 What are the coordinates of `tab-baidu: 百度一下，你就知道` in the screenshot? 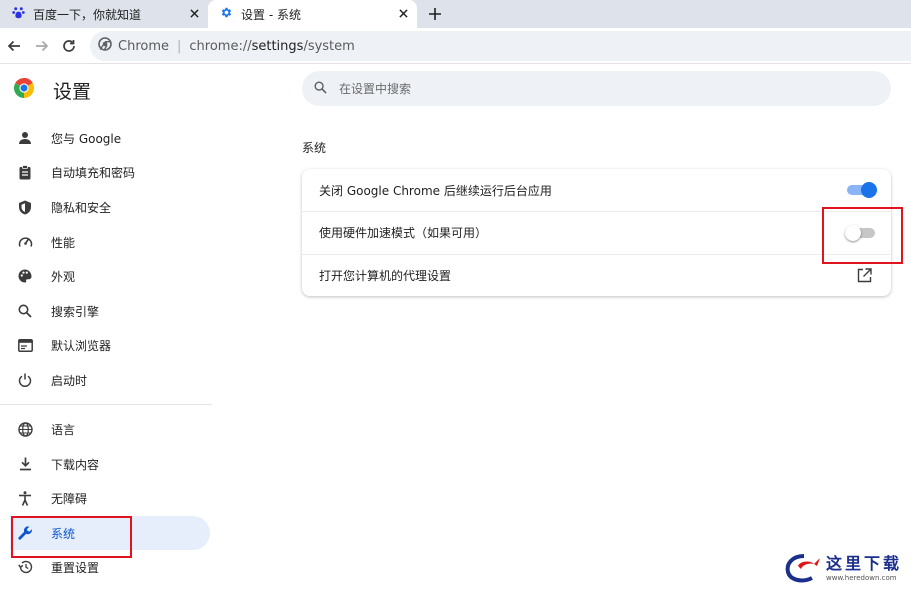 It's located at (104, 14).